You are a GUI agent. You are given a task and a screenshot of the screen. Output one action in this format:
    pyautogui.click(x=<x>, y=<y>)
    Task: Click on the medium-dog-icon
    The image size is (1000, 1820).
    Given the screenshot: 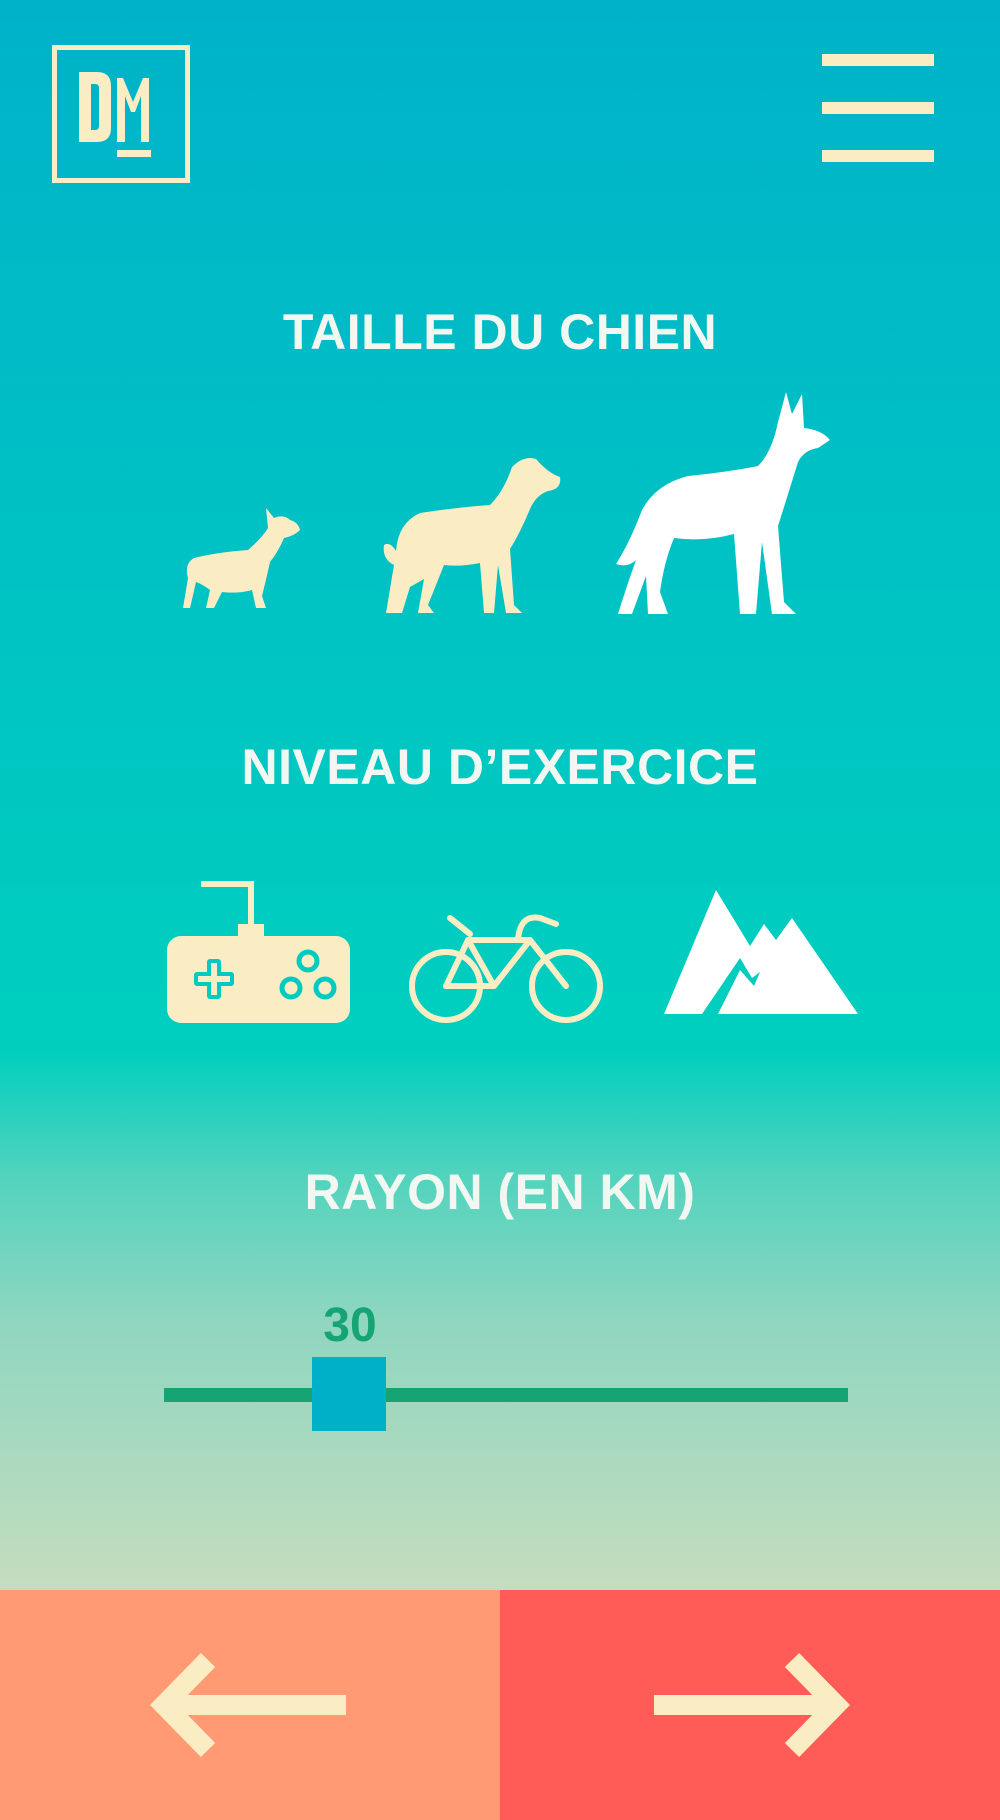 What is the action you would take?
    pyautogui.click(x=472, y=536)
    